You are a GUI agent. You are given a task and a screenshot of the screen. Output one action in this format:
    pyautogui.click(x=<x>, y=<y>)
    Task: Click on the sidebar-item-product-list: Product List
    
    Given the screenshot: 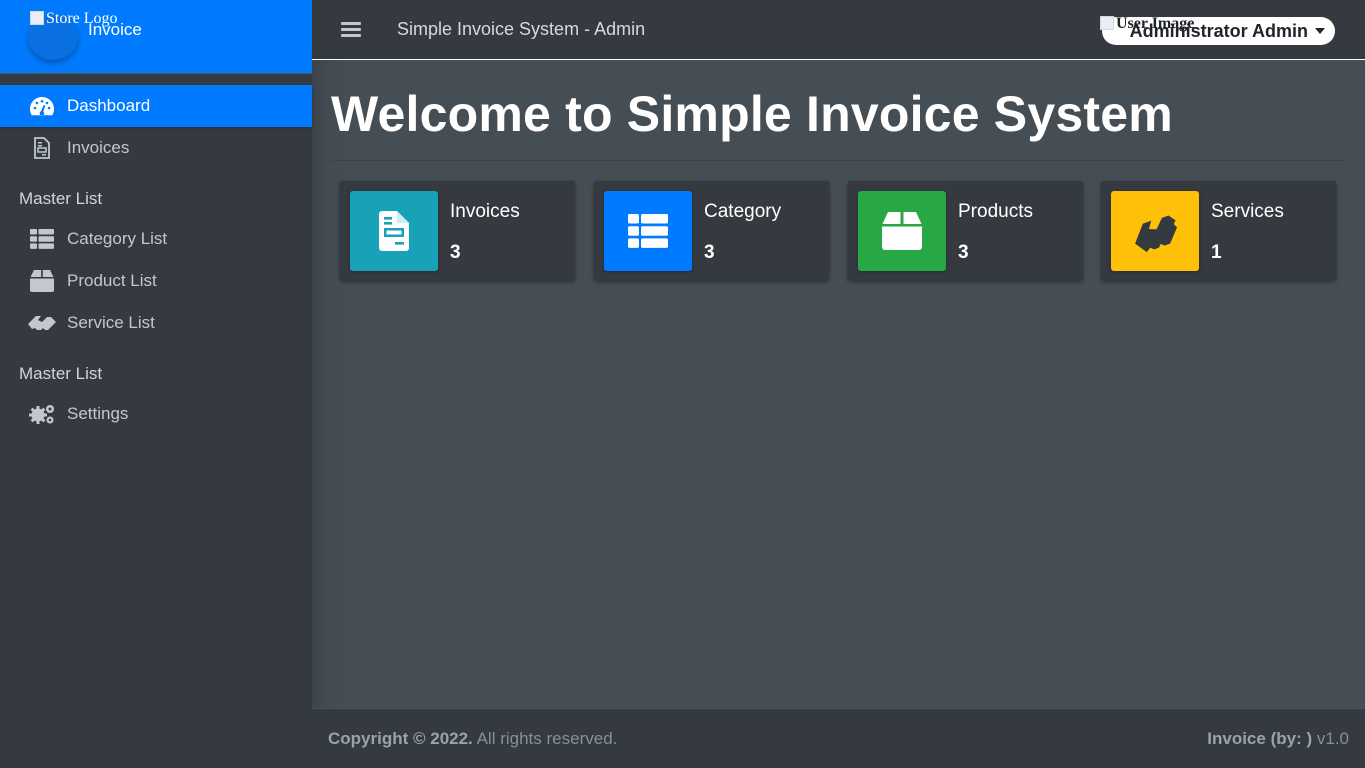 What is the action you would take?
    pyautogui.click(x=156, y=281)
    